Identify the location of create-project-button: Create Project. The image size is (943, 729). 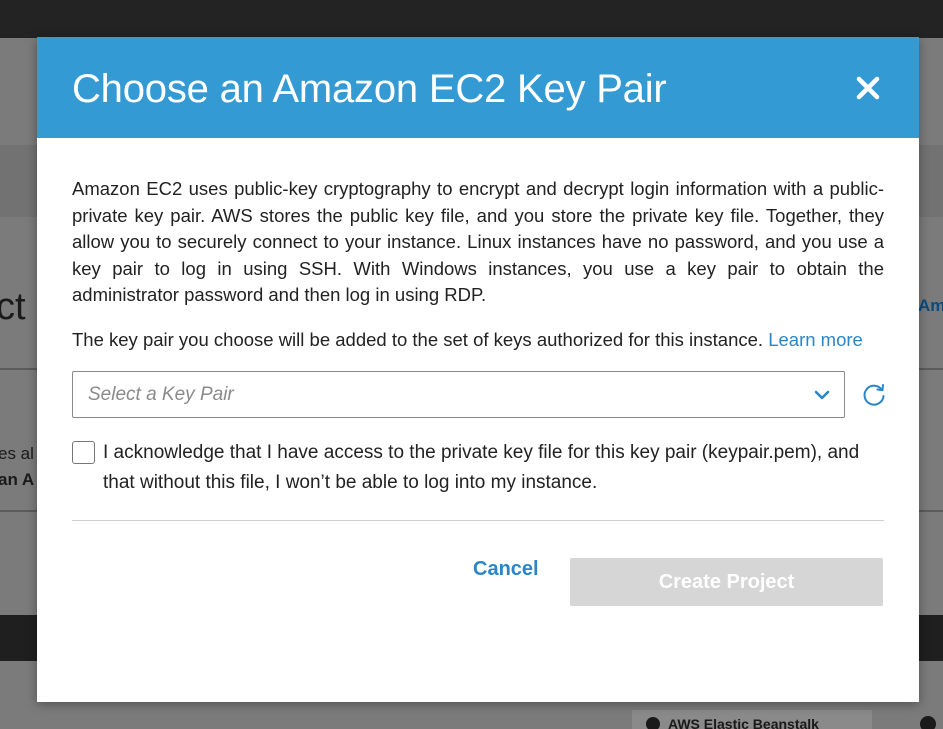
(726, 582).